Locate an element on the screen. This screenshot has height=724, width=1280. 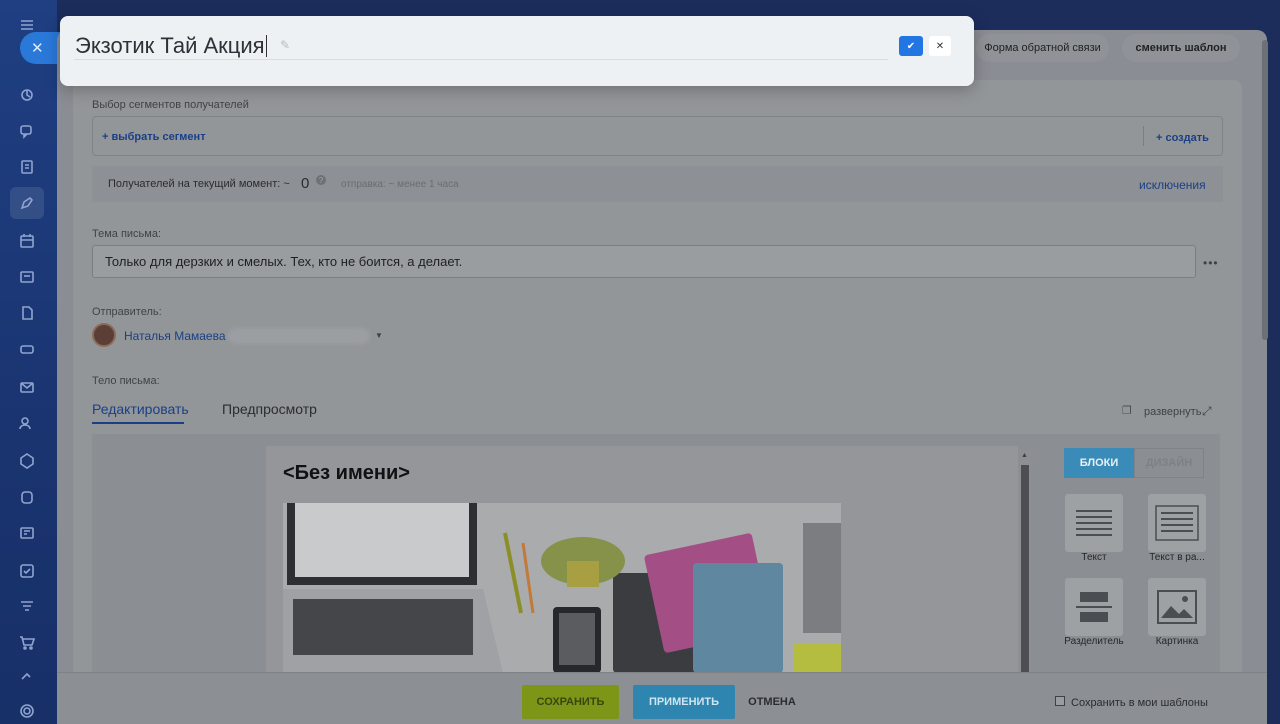
text-block-icon is located at coordinates (1094, 523).